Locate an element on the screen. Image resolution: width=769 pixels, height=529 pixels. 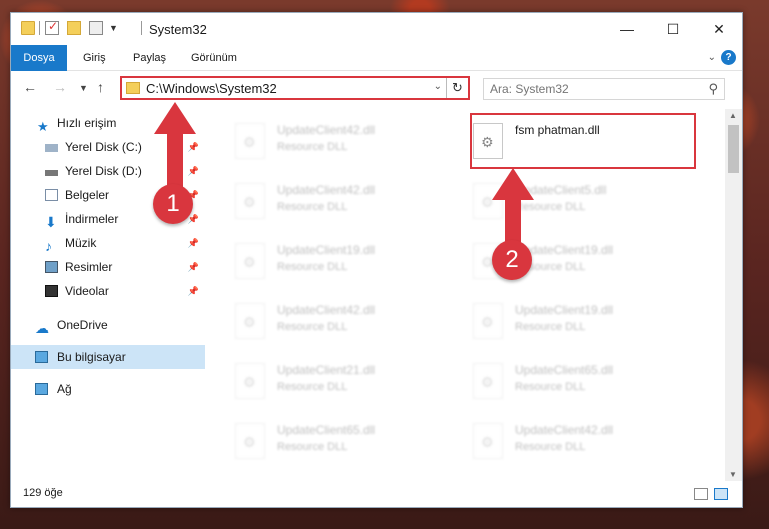
download-icon: ⬇ is located at coordinates (51, 222).